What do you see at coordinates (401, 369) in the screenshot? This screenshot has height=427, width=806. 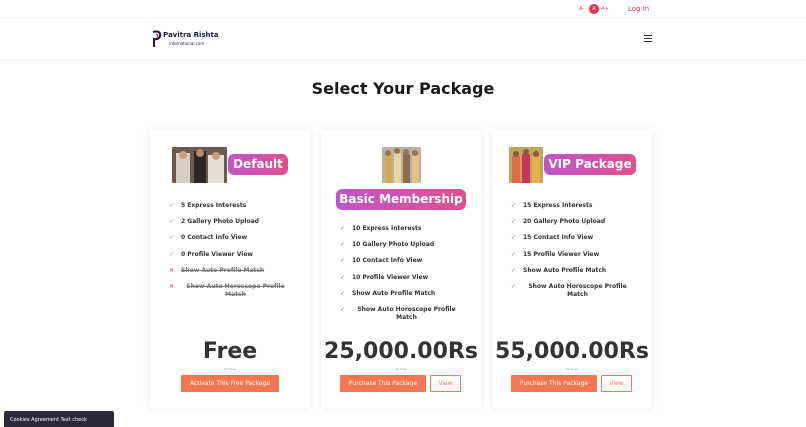 I see `package-duration: 30 Days` at bounding box center [401, 369].